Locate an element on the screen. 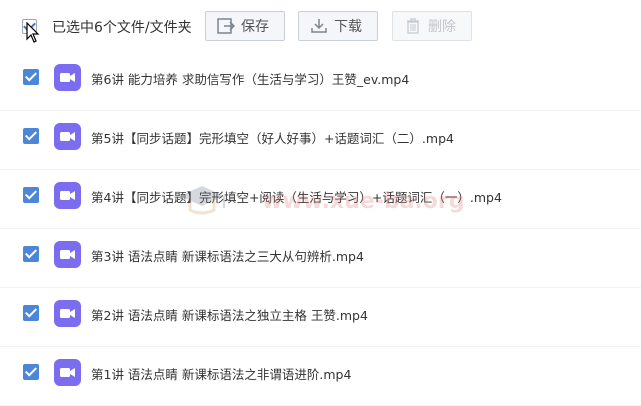  file-row: 第2讲 语法点睛 新课标语法之独立主格 王赞.mp4 is located at coordinates (320, 317).